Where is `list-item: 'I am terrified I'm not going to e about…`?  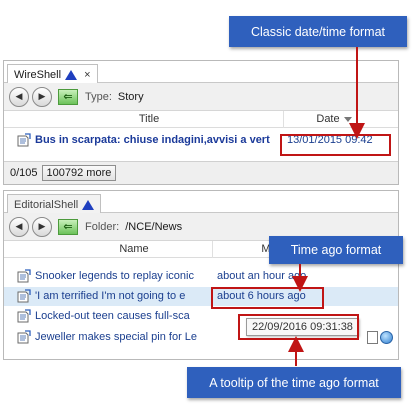 list-item: 'I am terrified I'm not going to e about… is located at coordinates (201, 296).